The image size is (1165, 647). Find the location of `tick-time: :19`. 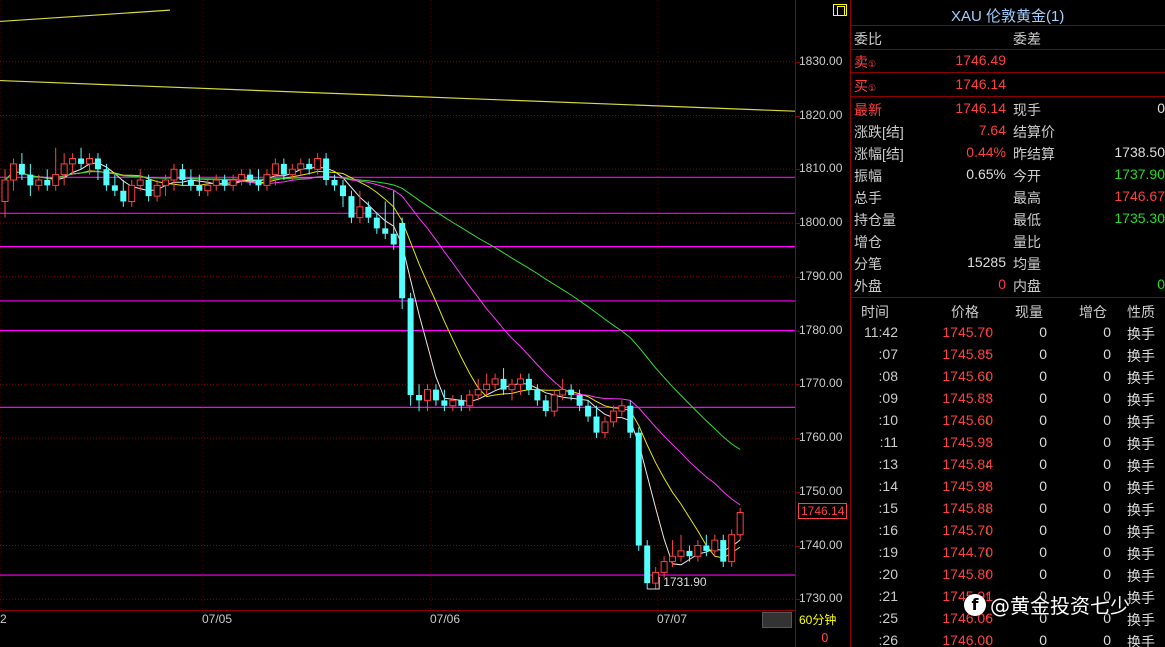

tick-time: :19 is located at coordinates (888, 552).